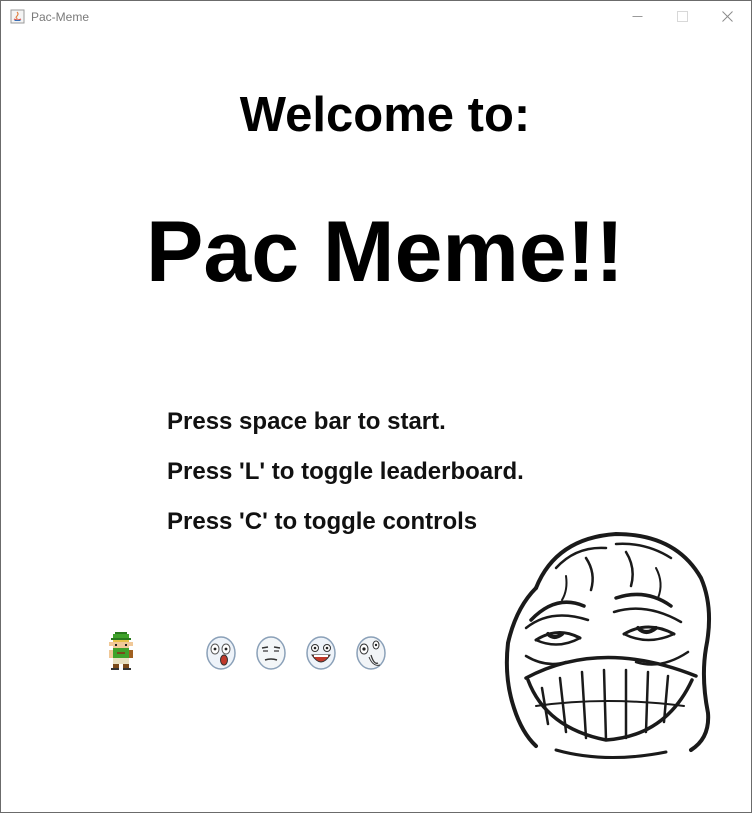 The width and height of the screenshot is (752, 813). Describe the element at coordinates (306, 421) in the screenshot. I see `start-instruction: Press space bar to start.` at that location.